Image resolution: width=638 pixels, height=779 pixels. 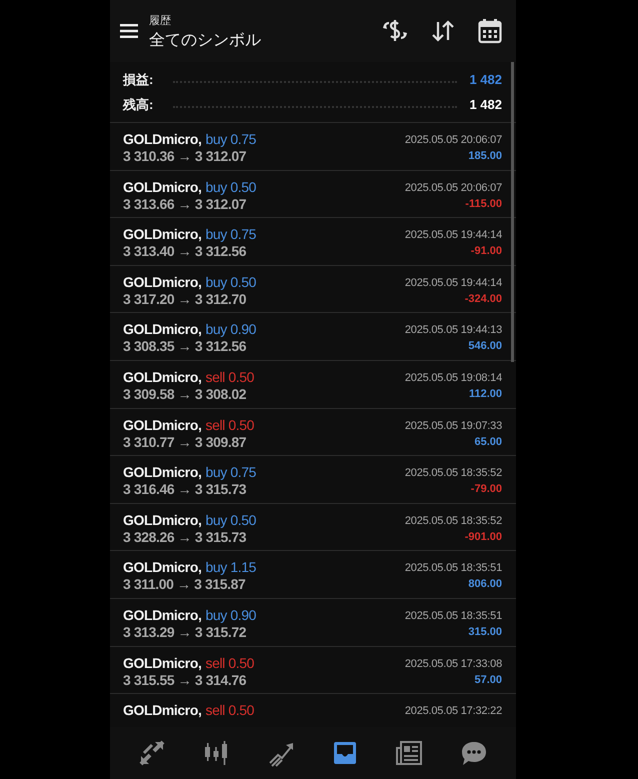 I want to click on deal-prices: 3 309.58 → 3 308.02, so click(x=185, y=394).